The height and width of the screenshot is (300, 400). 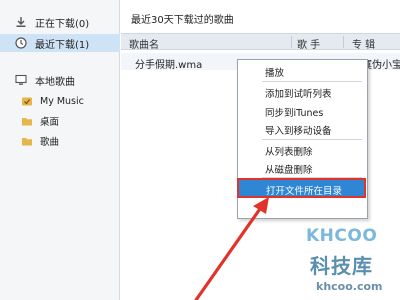 I want to click on sidebar-item-songs: 歌曲, so click(x=60, y=141).